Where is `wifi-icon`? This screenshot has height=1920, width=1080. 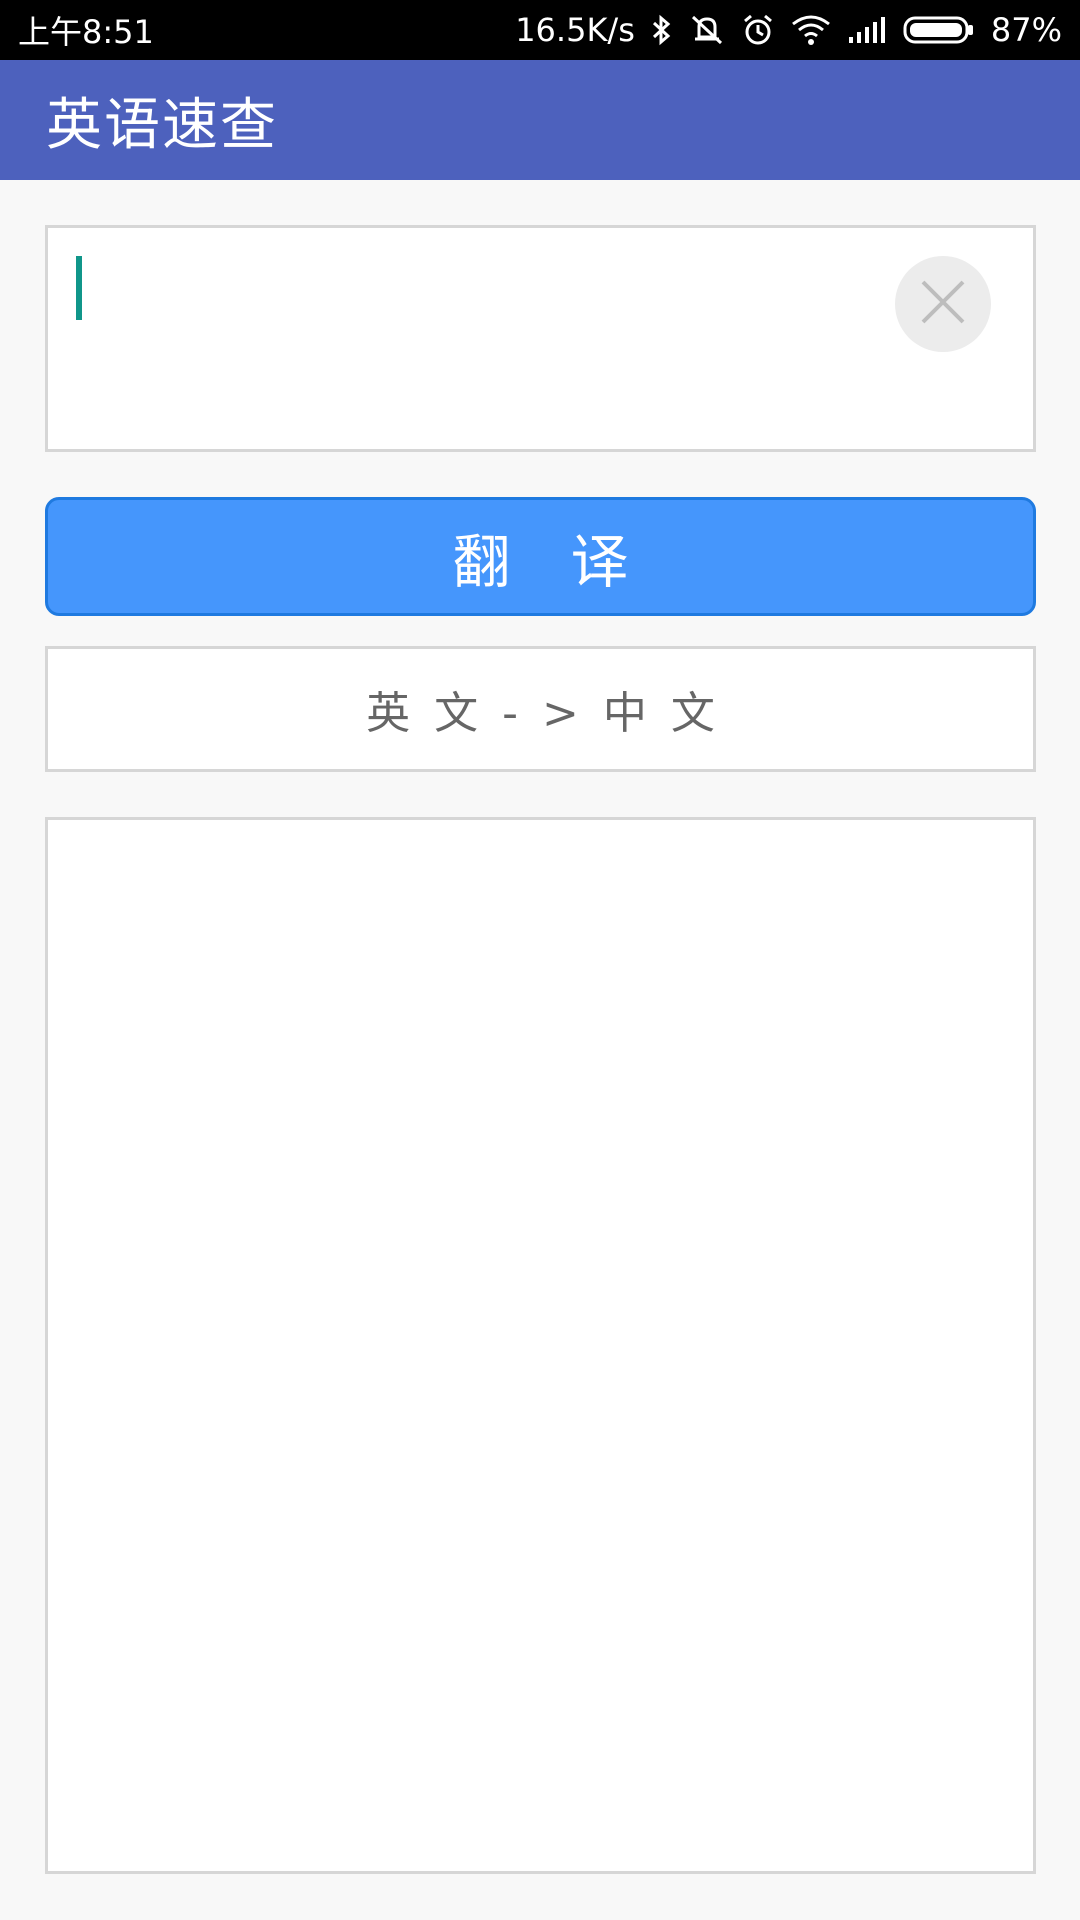
wifi-icon is located at coordinates (811, 30).